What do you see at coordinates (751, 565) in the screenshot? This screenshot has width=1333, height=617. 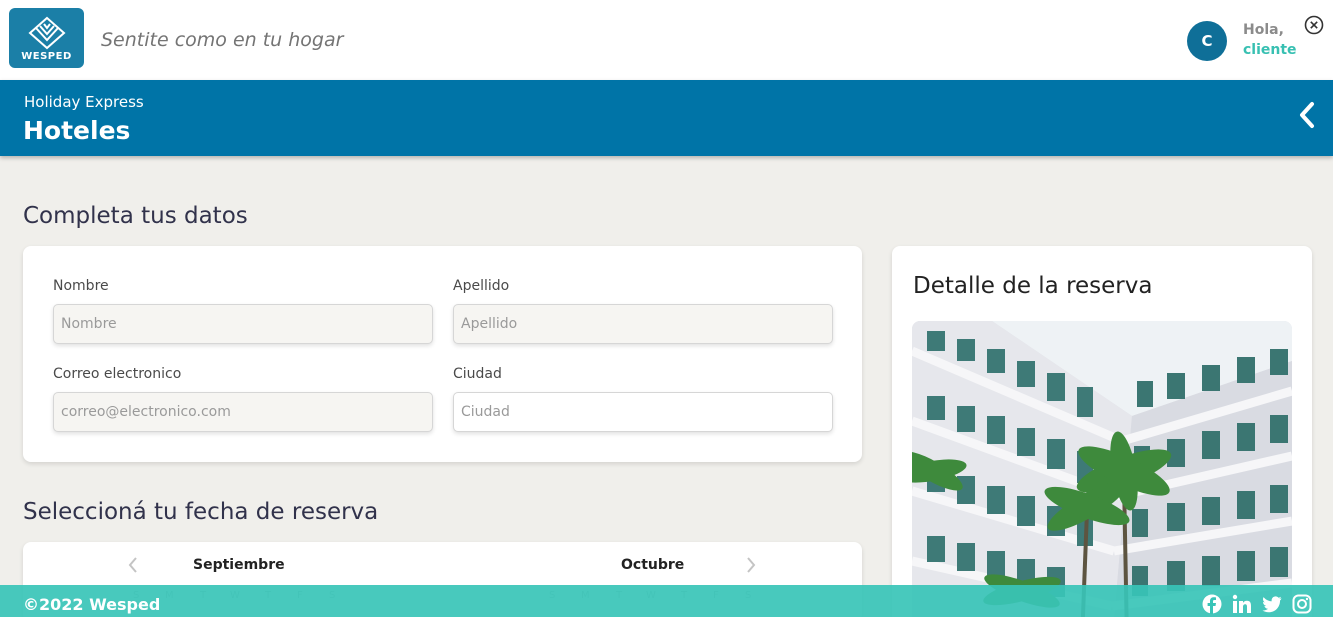 I see `chevron-right-icon` at bounding box center [751, 565].